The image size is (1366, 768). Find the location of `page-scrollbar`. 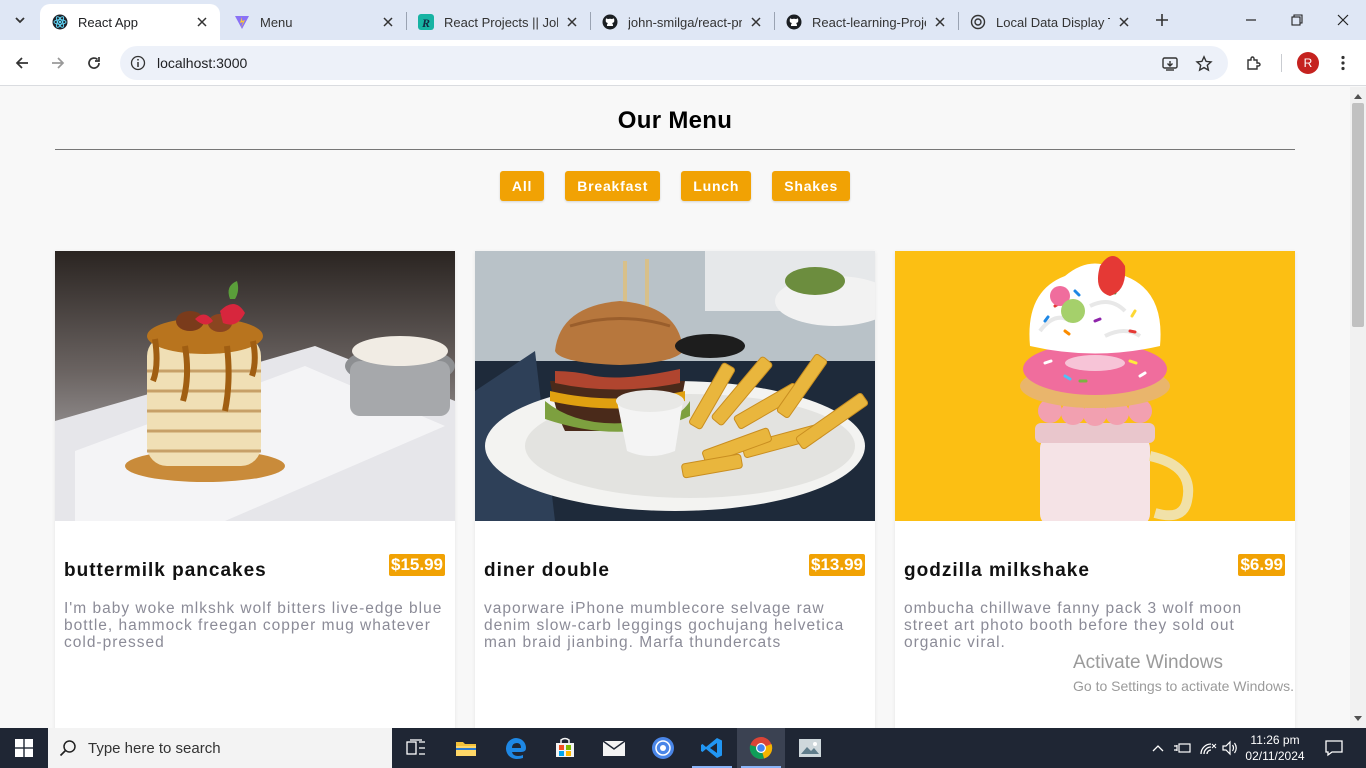

page-scrollbar is located at coordinates (1358, 407).